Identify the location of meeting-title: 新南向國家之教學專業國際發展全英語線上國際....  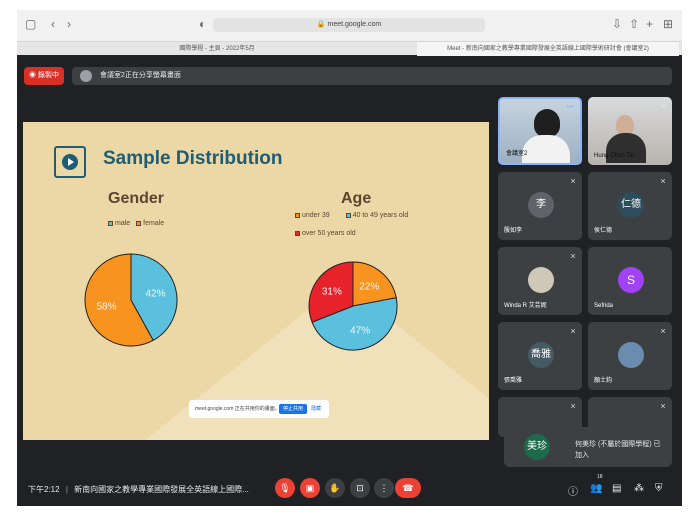
(161, 489).